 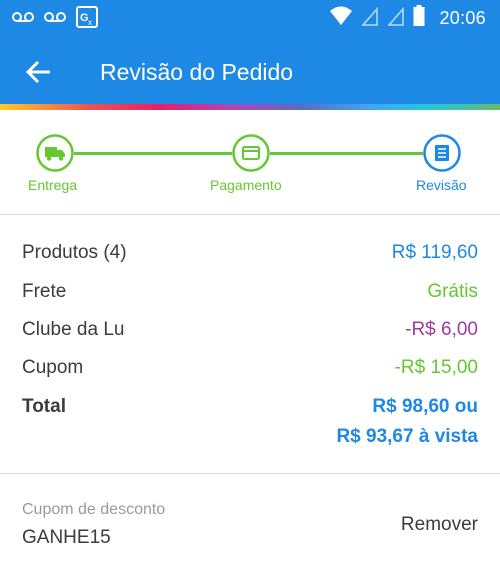 I want to click on list-icon, so click(x=442, y=153).